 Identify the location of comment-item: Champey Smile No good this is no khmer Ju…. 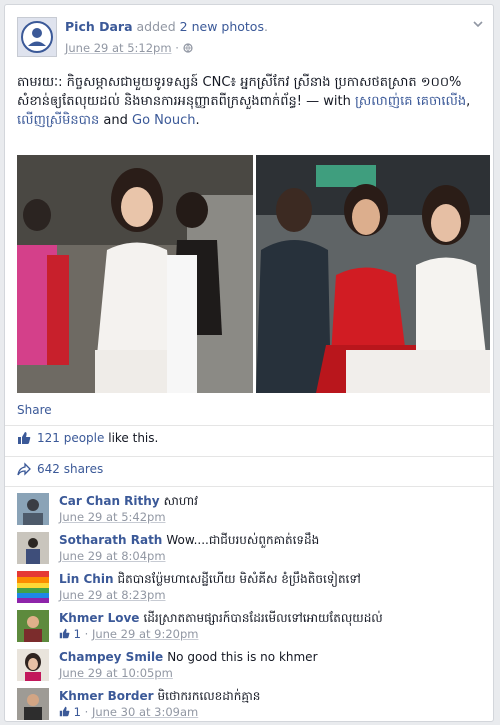
(252, 664).